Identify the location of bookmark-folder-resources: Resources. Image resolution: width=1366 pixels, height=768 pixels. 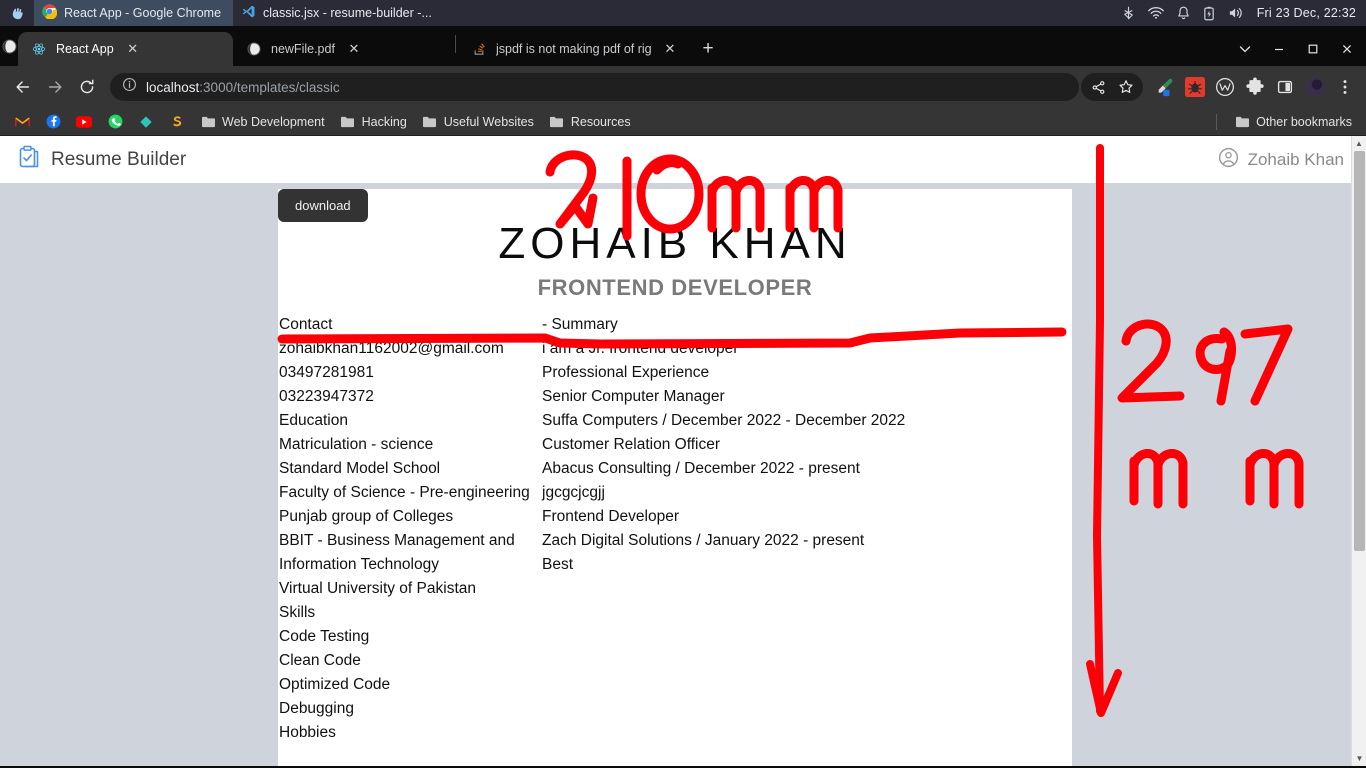
(590, 122).